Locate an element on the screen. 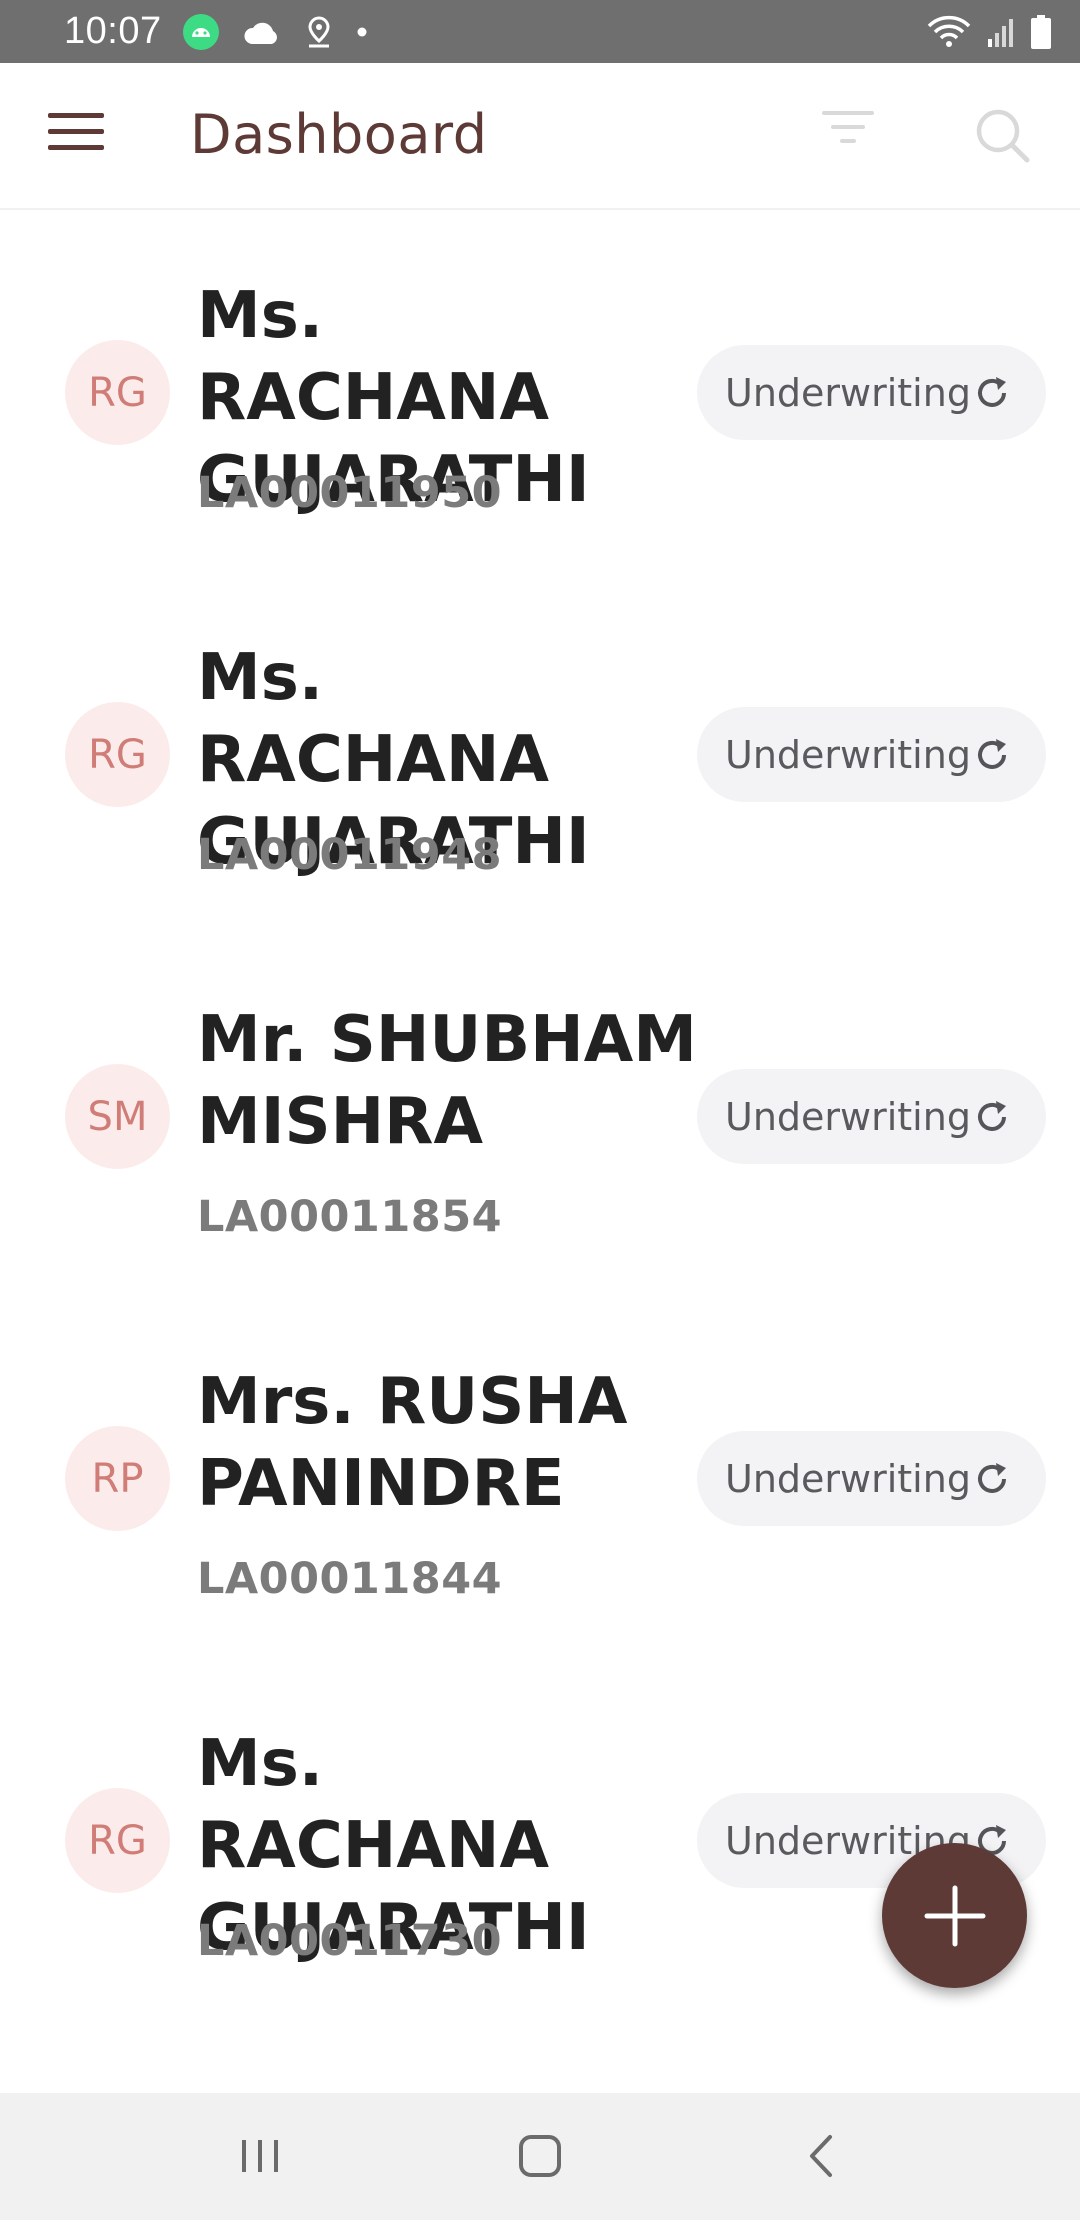 Image resolution: width=1080 pixels, height=2220 pixels. wifi-icon is located at coordinates (949, 32).